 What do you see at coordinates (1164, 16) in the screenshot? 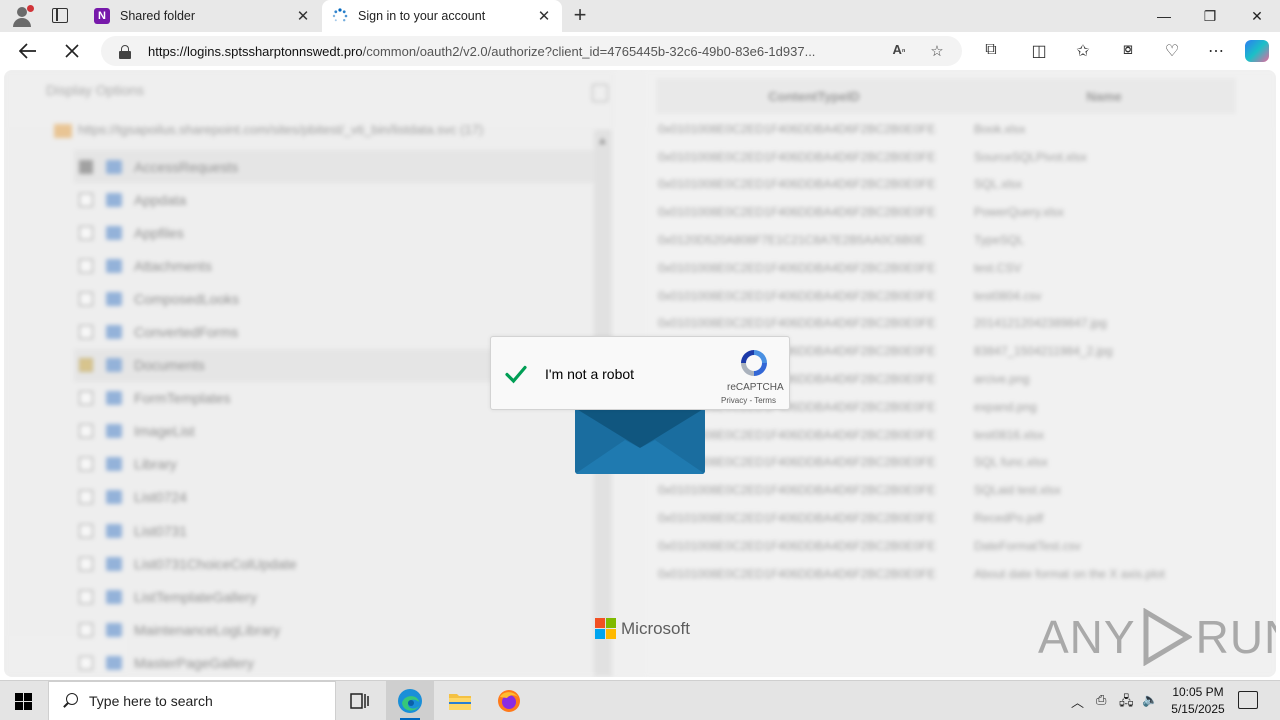
I see `minimize-button: ―` at bounding box center [1164, 16].